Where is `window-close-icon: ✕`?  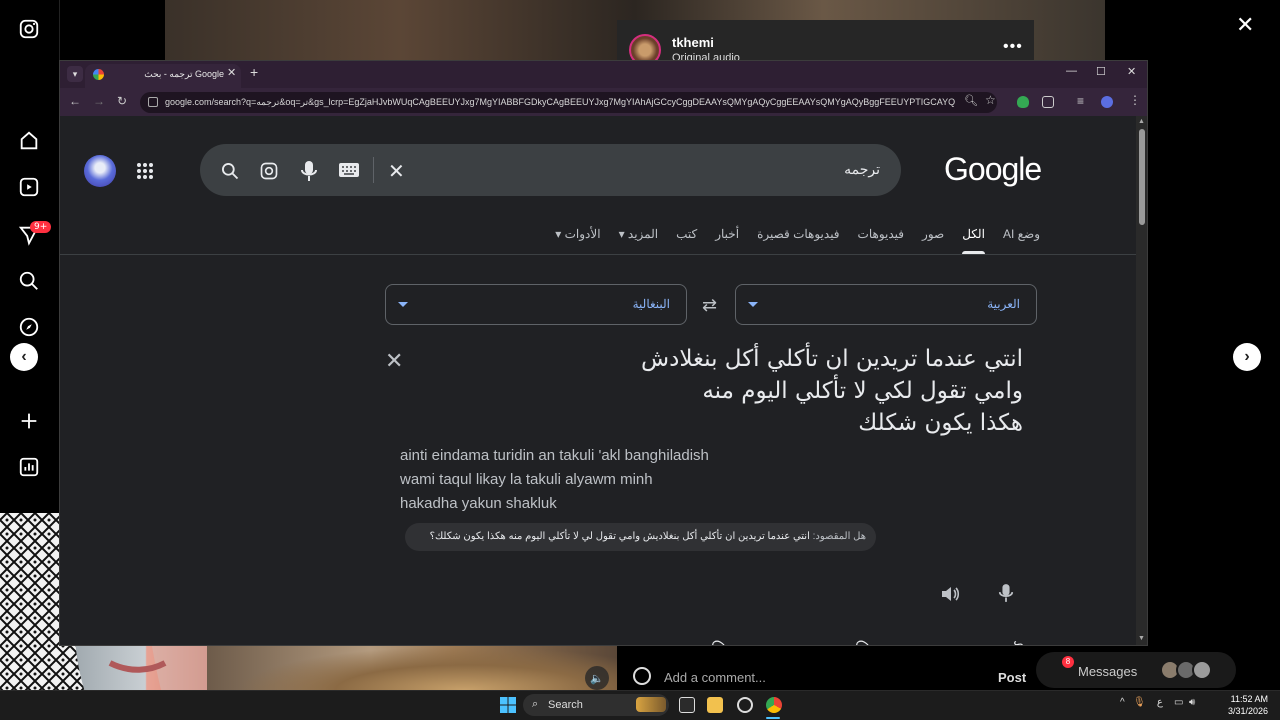
window-close-icon: ✕ is located at coordinates (1131, 71).